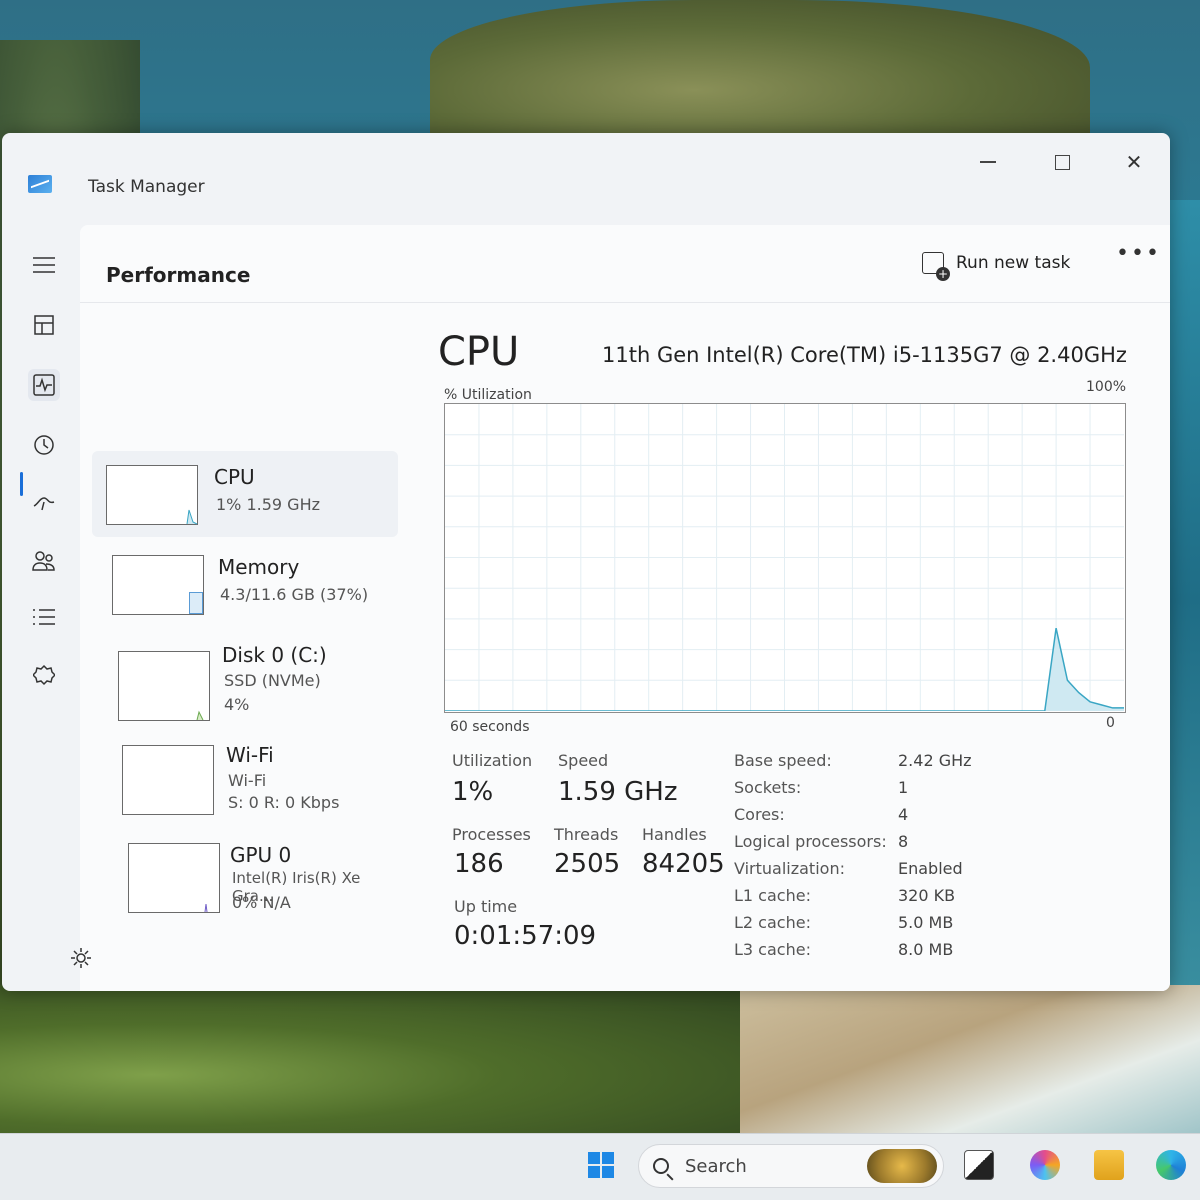 The height and width of the screenshot is (1200, 1200). I want to click on search-placeholder: Search, so click(716, 1166).